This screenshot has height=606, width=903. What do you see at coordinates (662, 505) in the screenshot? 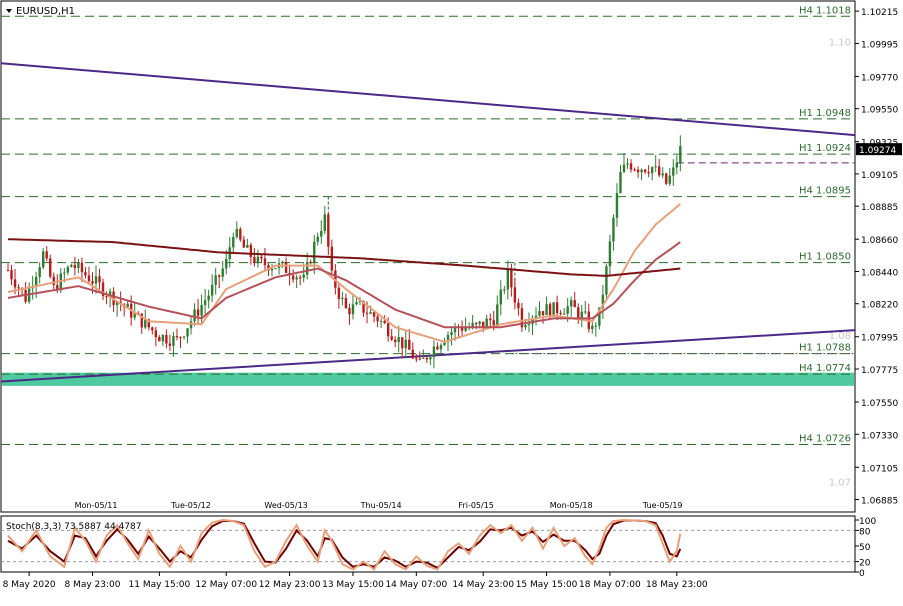
I see `day-separator-label: Tue-05/19` at bounding box center [662, 505].